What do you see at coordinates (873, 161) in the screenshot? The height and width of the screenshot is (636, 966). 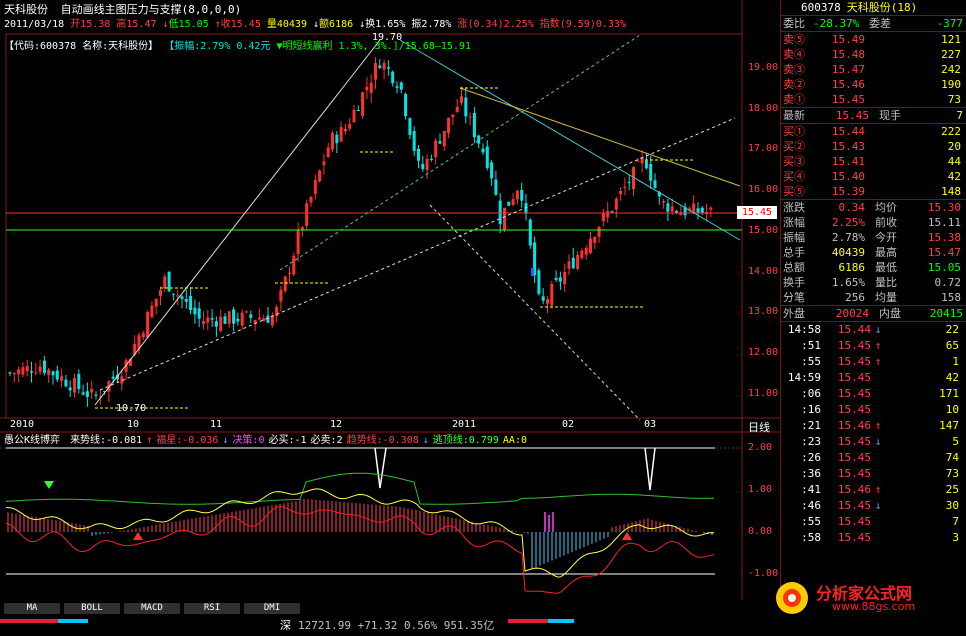 I see `quote-row: 买③ 15.41 44` at bounding box center [873, 161].